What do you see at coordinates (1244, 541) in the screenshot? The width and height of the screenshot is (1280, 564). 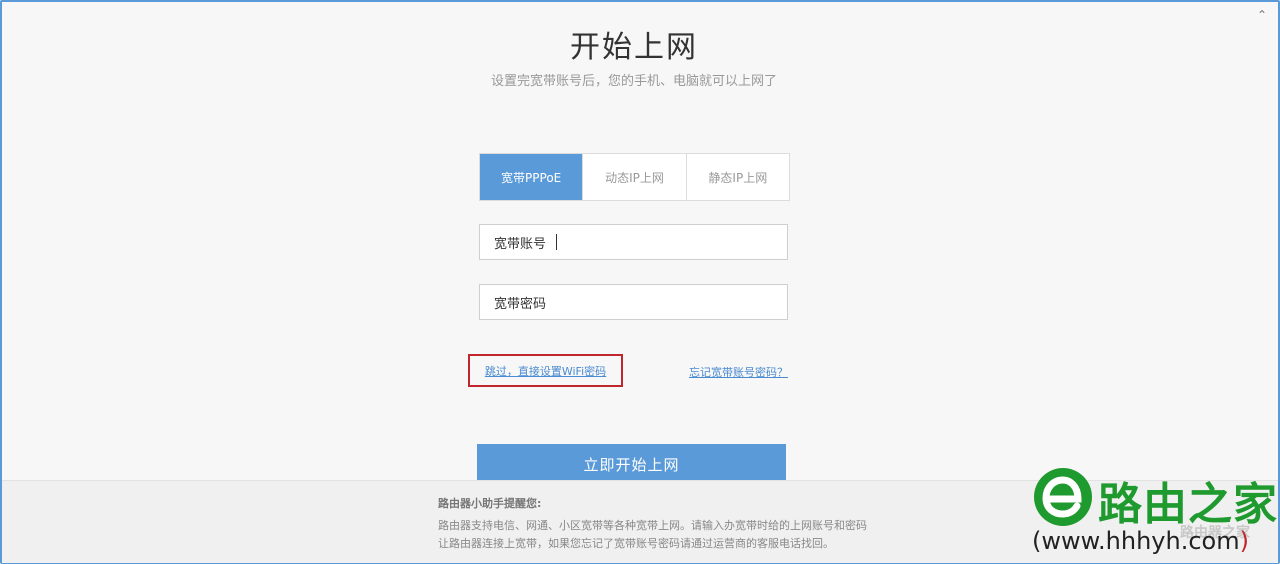 I see `watermark-url-paren: )` at bounding box center [1244, 541].